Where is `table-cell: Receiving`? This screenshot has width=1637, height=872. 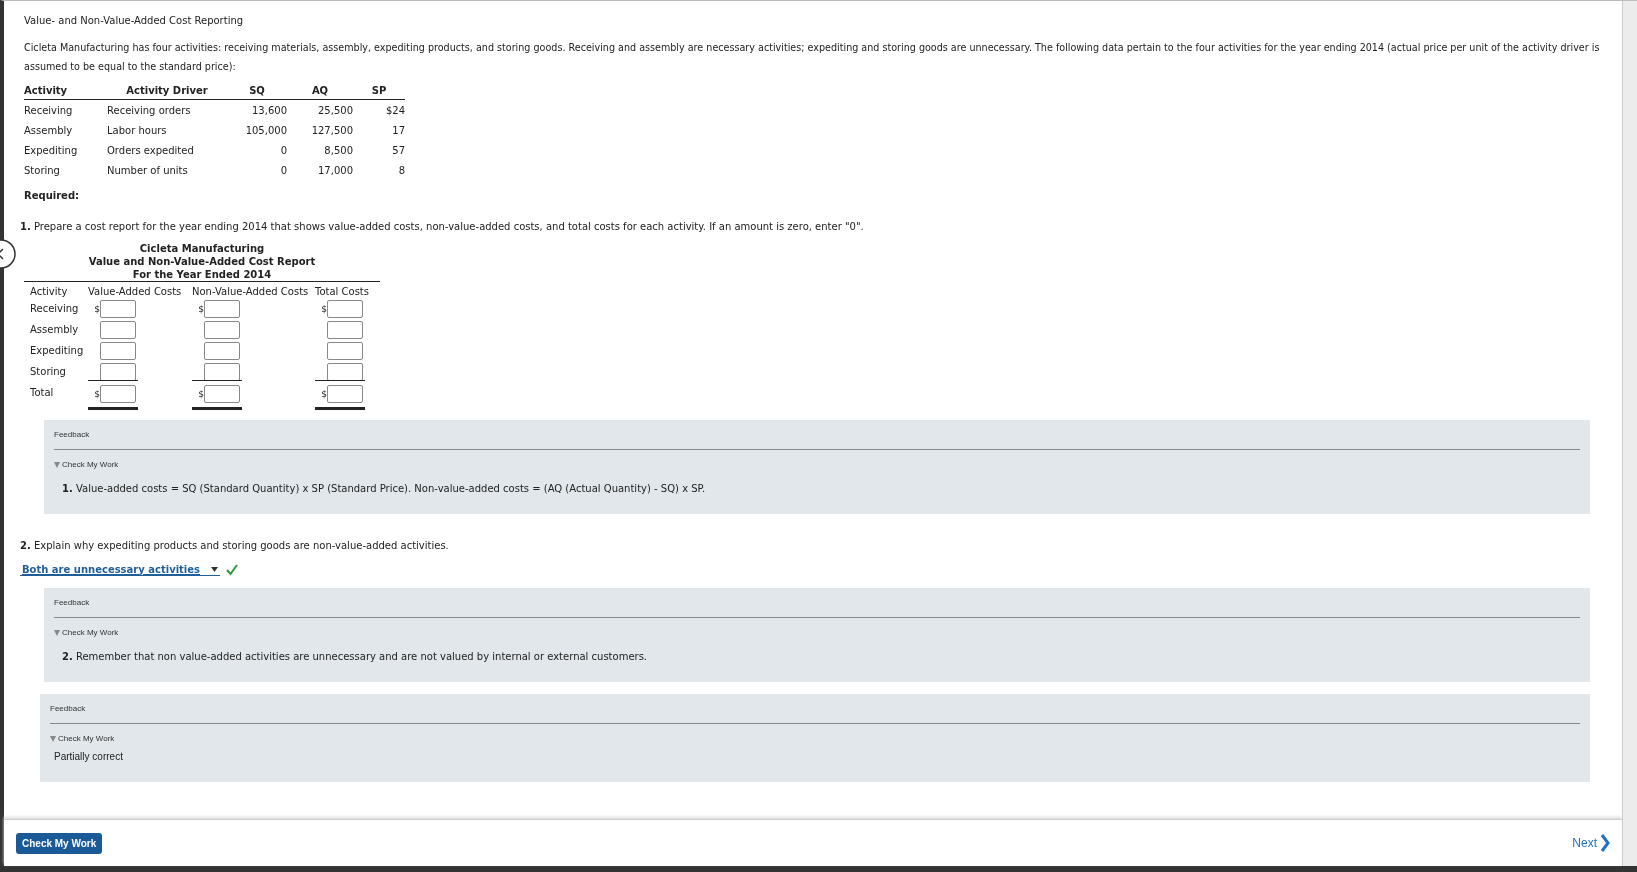
table-cell: Receiving is located at coordinates (48, 110).